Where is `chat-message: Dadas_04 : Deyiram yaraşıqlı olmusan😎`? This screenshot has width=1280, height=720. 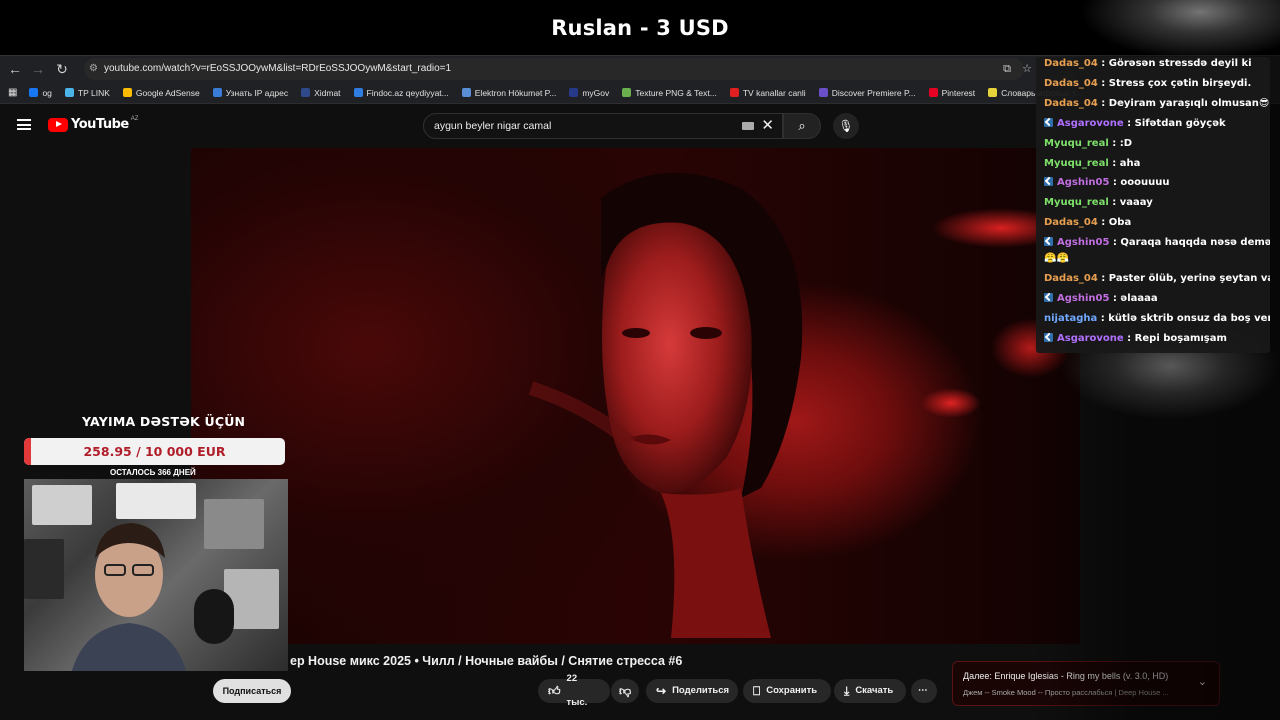 chat-message: Dadas_04 : Deyiram yaraşıqlı olmusan😎 is located at coordinates (1156, 103).